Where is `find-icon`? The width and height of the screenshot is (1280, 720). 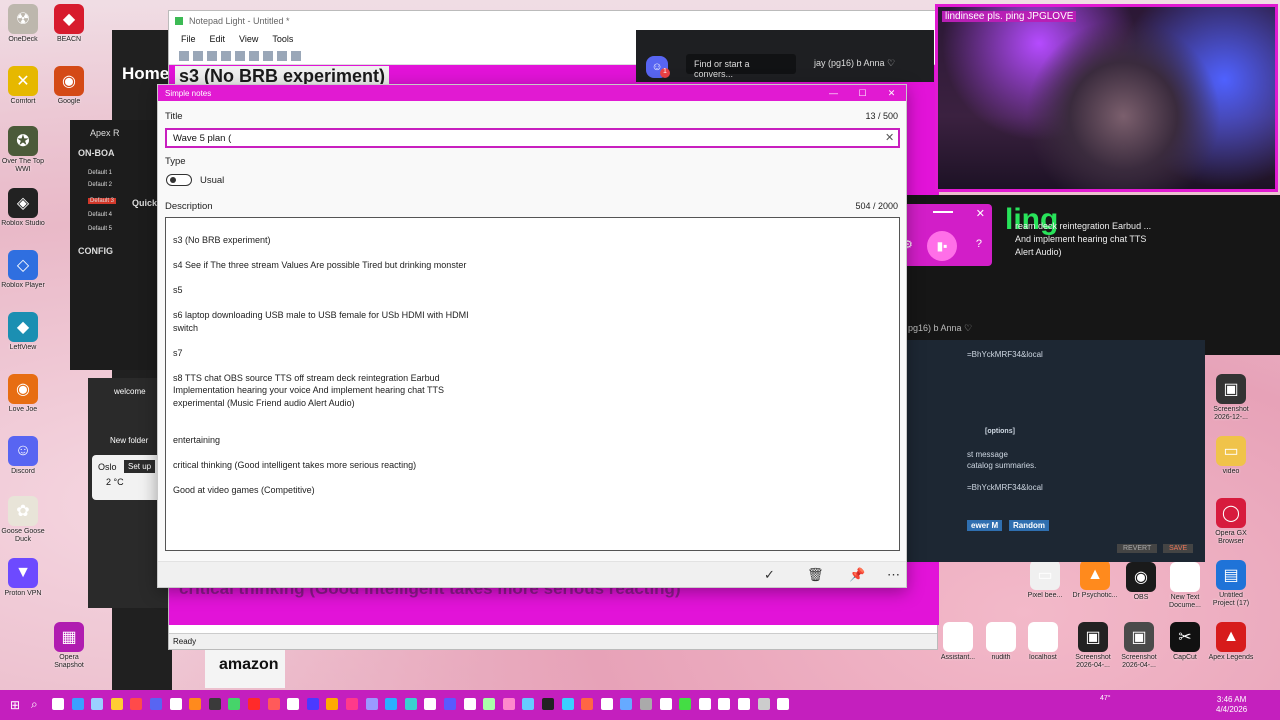
find-icon is located at coordinates (282, 55).